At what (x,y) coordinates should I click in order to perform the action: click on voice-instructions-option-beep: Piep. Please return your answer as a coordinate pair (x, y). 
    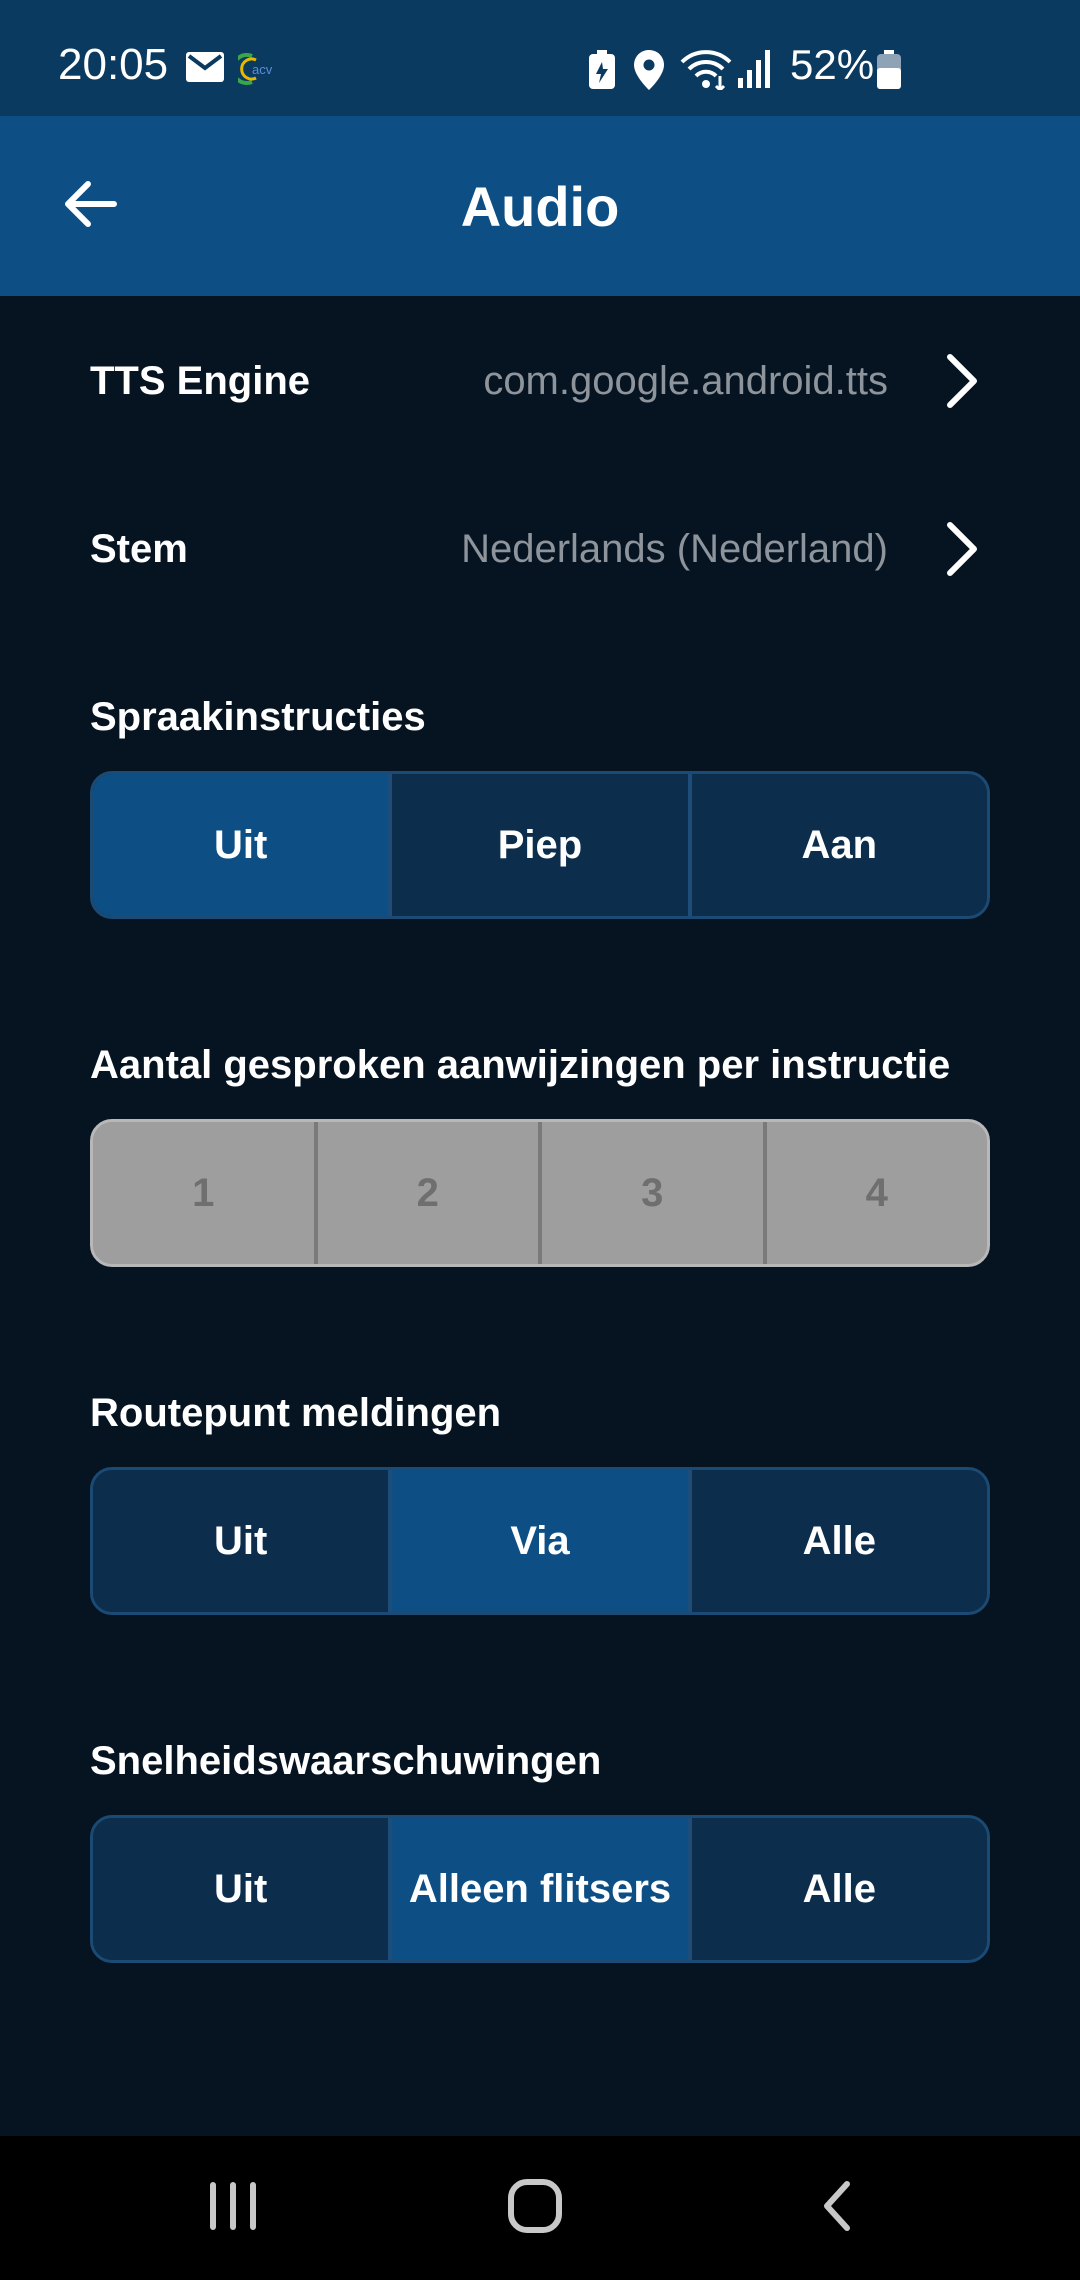
    Looking at the image, I should click on (538, 845).